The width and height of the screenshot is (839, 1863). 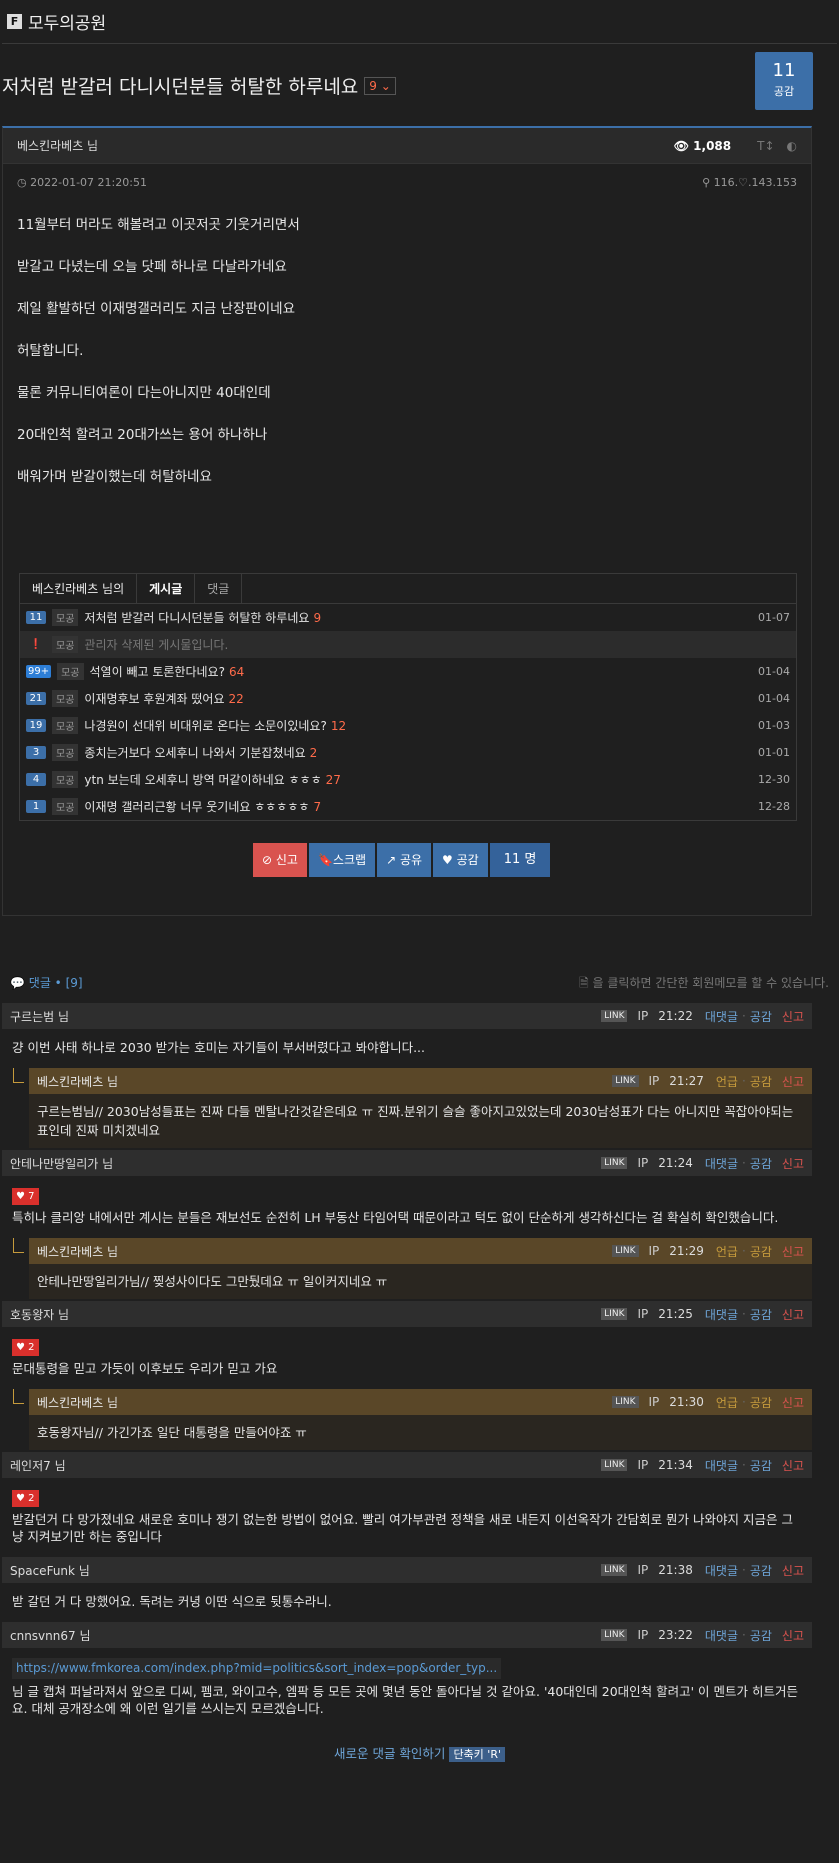 I want to click on reply-header: 베스킨라베츠 님 LINK IP 21:30 언급 · 공감 신고, so click(x=420, y=1402).